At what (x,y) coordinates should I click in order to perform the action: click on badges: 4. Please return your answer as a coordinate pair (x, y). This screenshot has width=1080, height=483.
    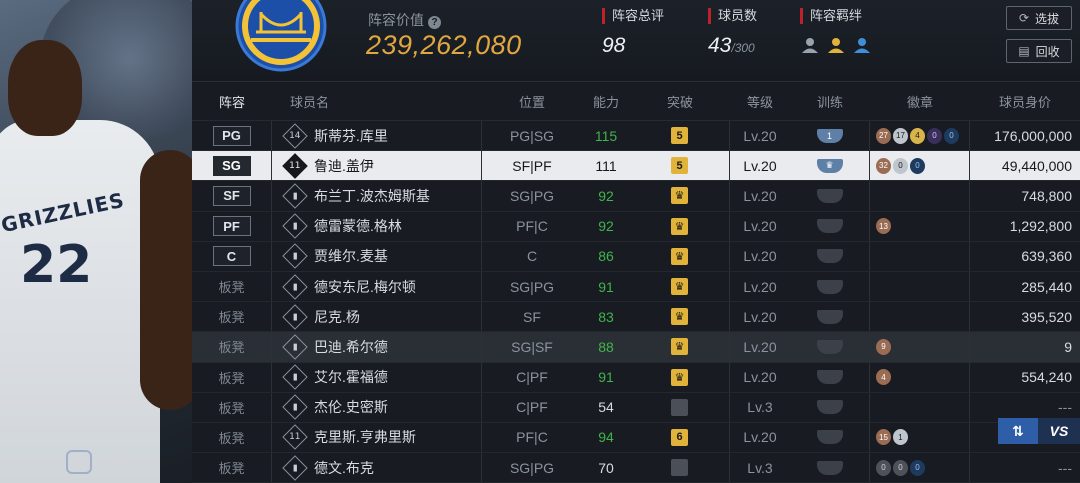
    Looking at the image, I should click on (920, 377).